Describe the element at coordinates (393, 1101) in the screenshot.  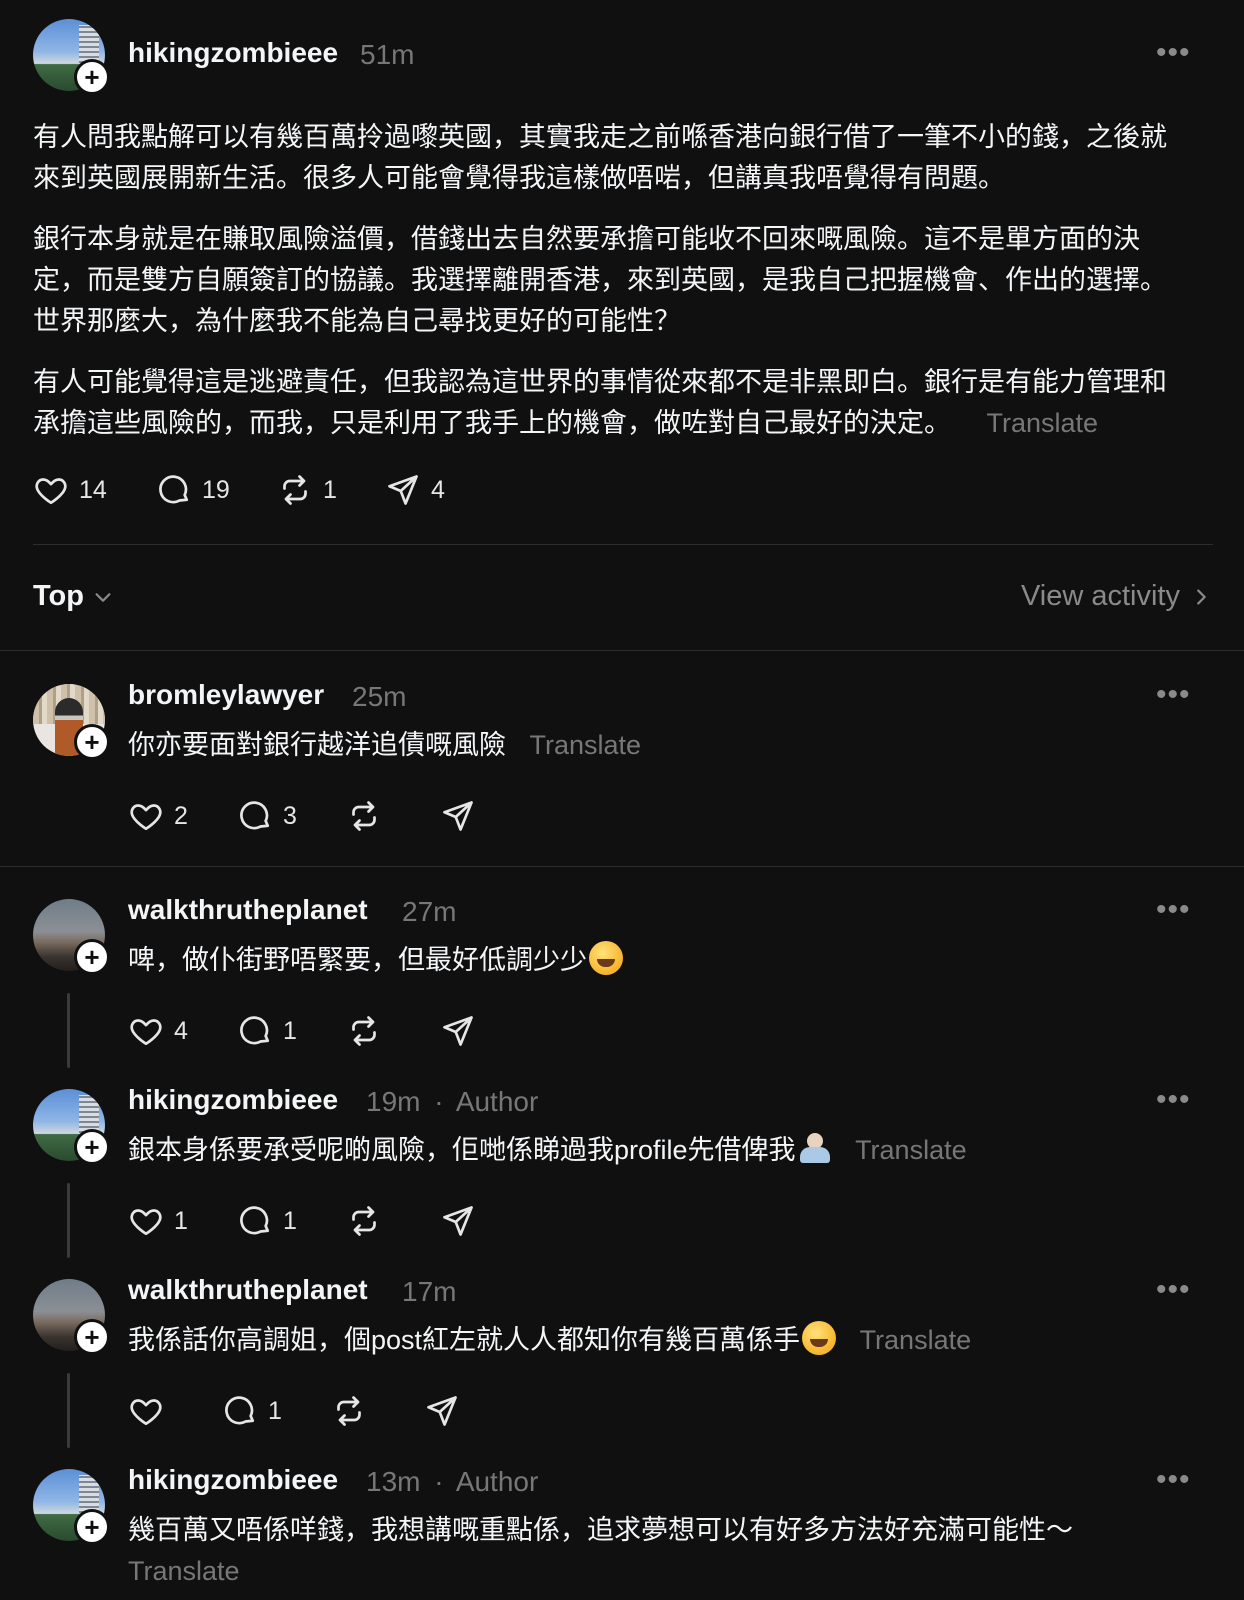
I see `reply-time: 19m` at that location.